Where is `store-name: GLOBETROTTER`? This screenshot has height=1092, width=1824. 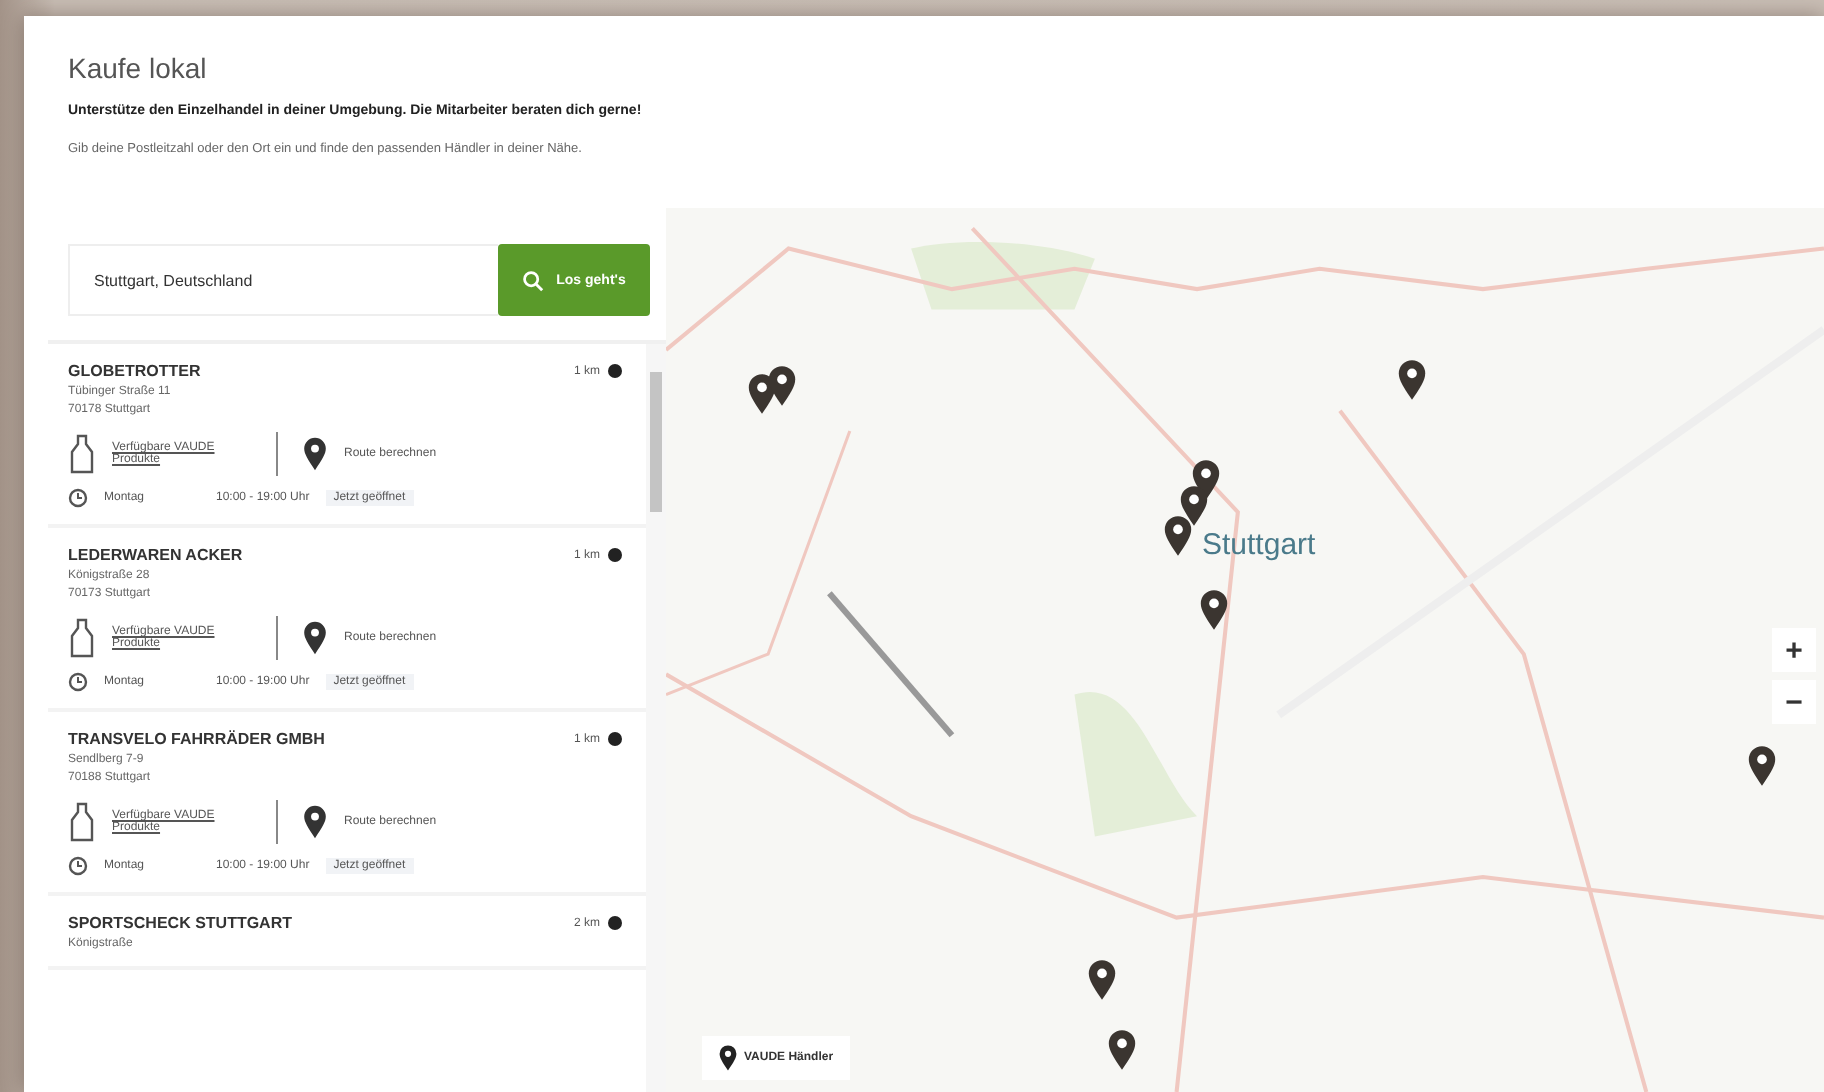
store-name: GLOBETROTTER is located at coordinates (135, 371).